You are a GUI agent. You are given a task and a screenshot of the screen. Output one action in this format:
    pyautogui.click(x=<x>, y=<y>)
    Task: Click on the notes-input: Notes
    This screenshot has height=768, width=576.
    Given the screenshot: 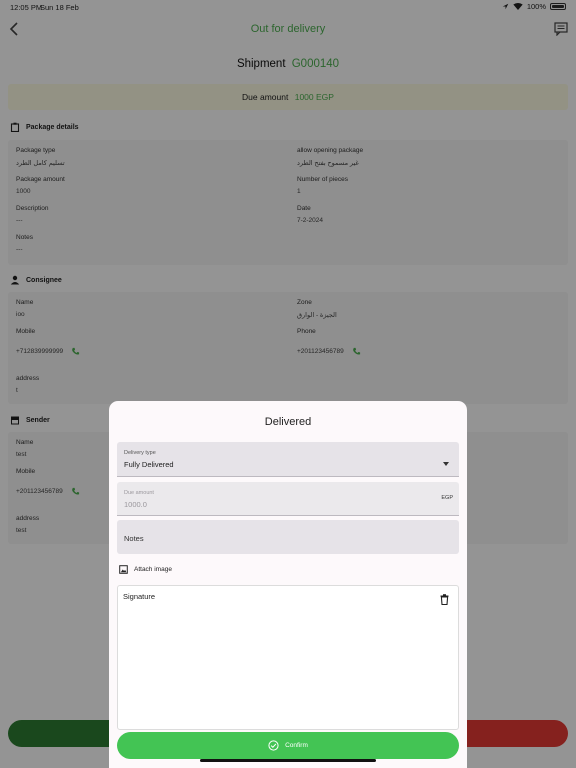 What is the action you would take?
    pyautogui.click(x=288, y=537)
    